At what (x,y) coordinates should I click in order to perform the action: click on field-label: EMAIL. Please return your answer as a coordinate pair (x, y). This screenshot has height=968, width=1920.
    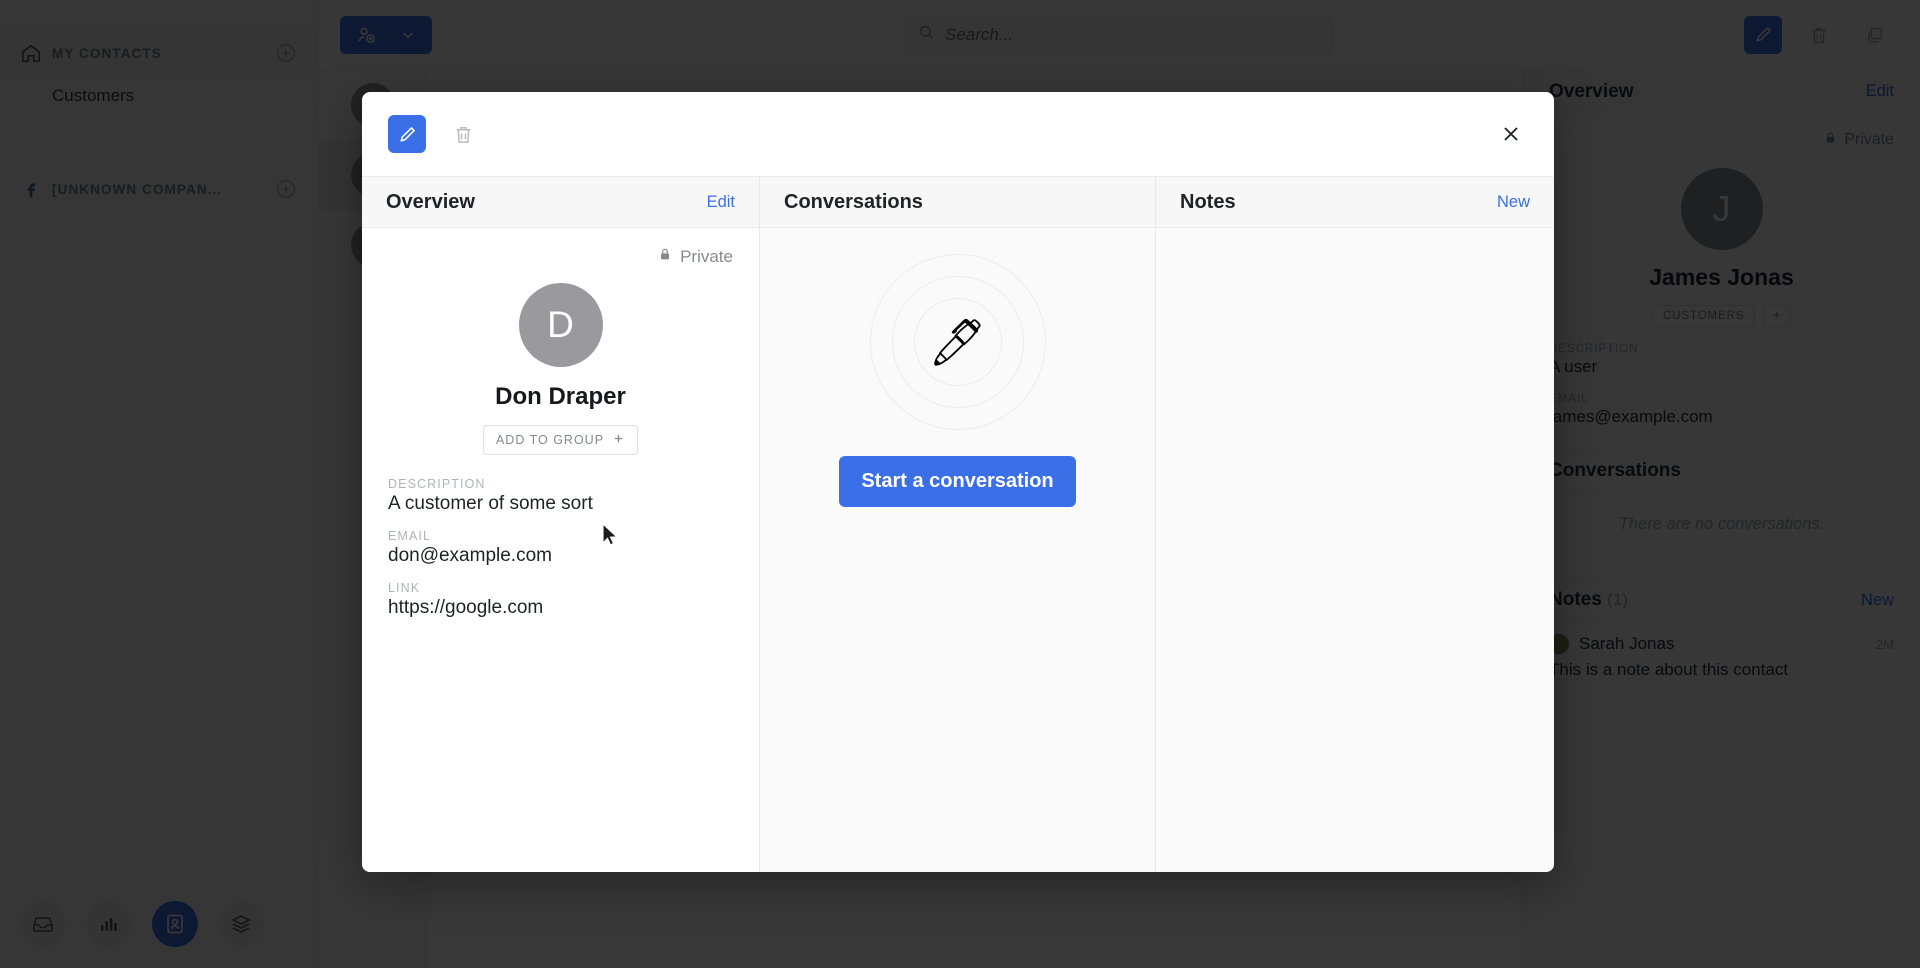
    Looking at the image, I should click on (410, 536).